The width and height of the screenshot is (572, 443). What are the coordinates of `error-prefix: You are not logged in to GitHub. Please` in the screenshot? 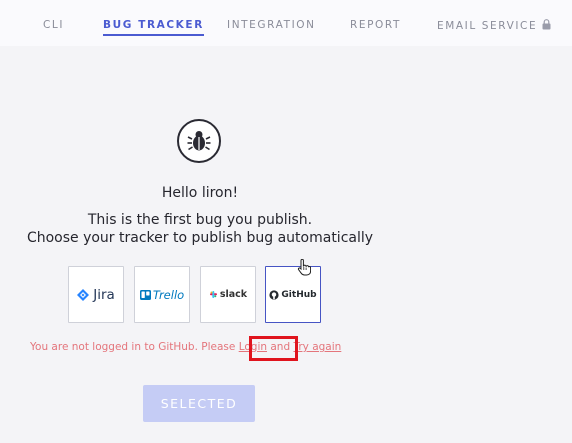 It's located at (134, 347).